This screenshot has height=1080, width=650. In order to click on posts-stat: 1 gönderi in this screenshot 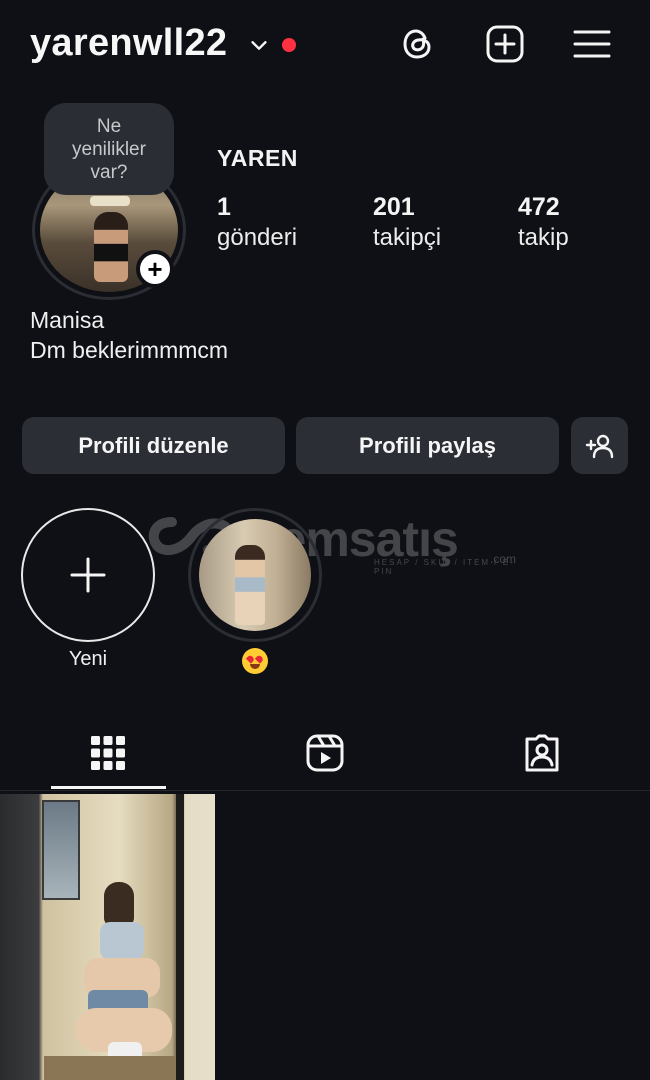, I will do `click(257, 223)`.